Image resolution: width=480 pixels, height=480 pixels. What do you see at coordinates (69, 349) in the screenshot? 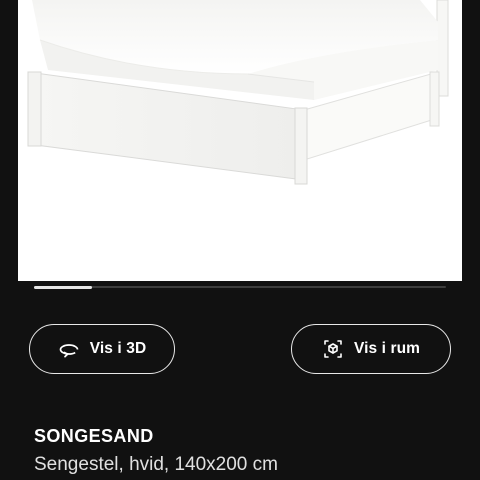
I see `rotate-360-icon` at bounding box center [69, 349].